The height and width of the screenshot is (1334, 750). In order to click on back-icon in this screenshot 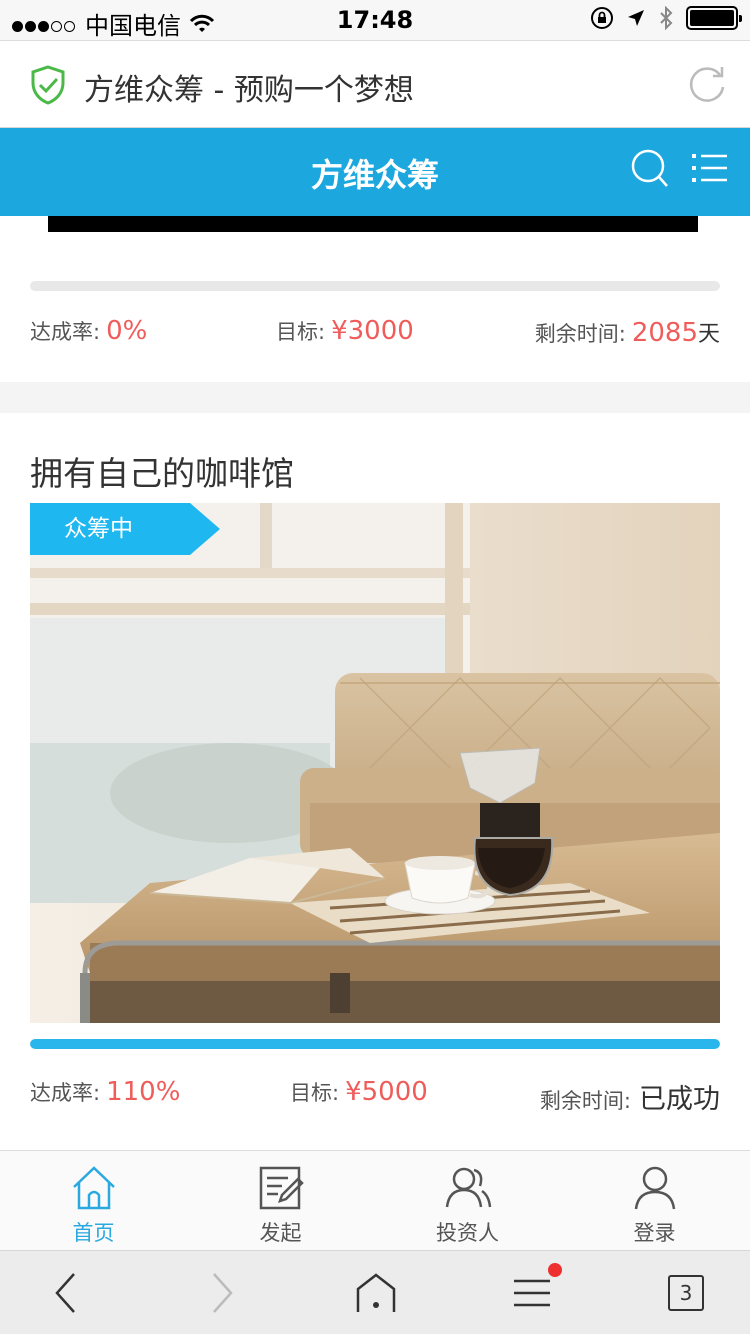, I will do `click(65, 1293)`.